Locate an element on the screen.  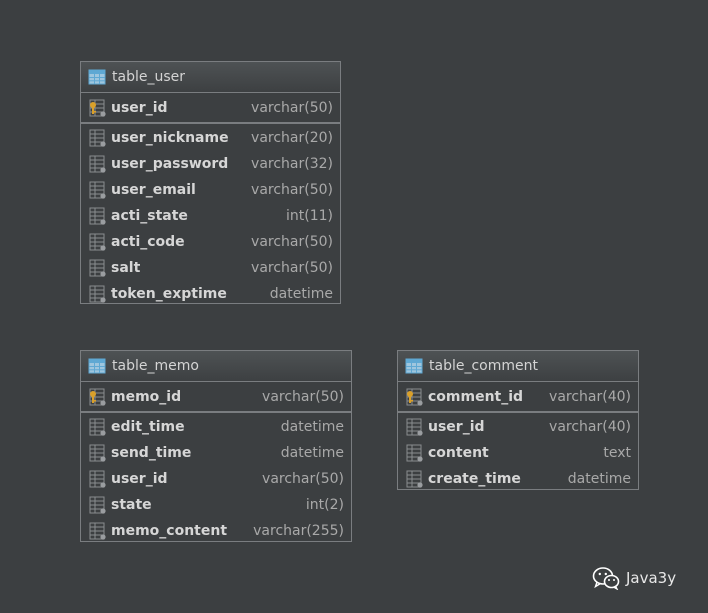
column-row: token_exptime datetime is located at coordinates (210, 294).